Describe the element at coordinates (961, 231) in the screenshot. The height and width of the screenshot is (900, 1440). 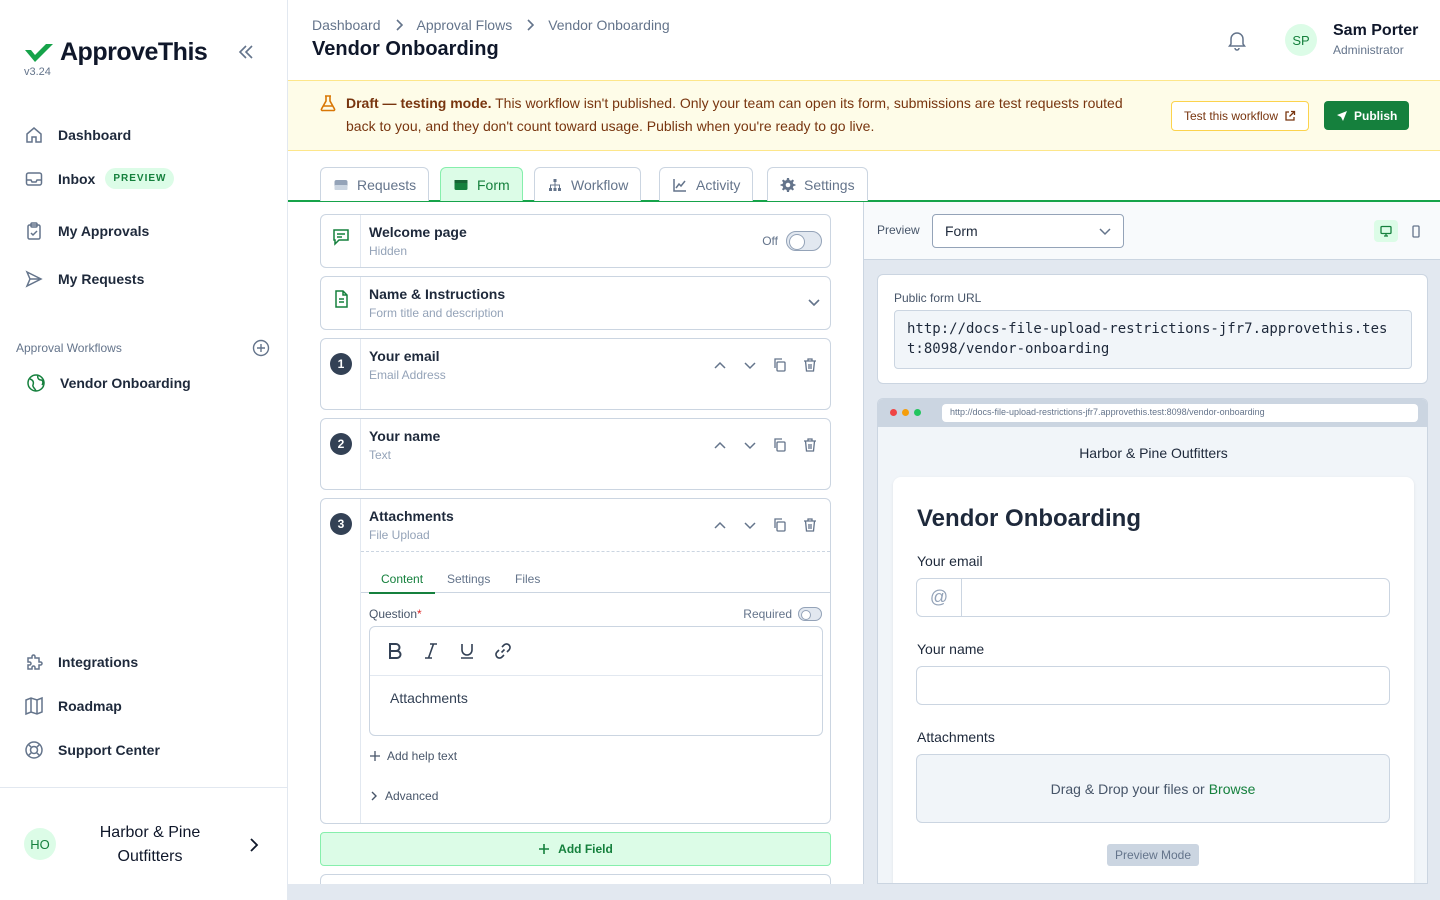
I see `preview-select-value: Form` at that location.